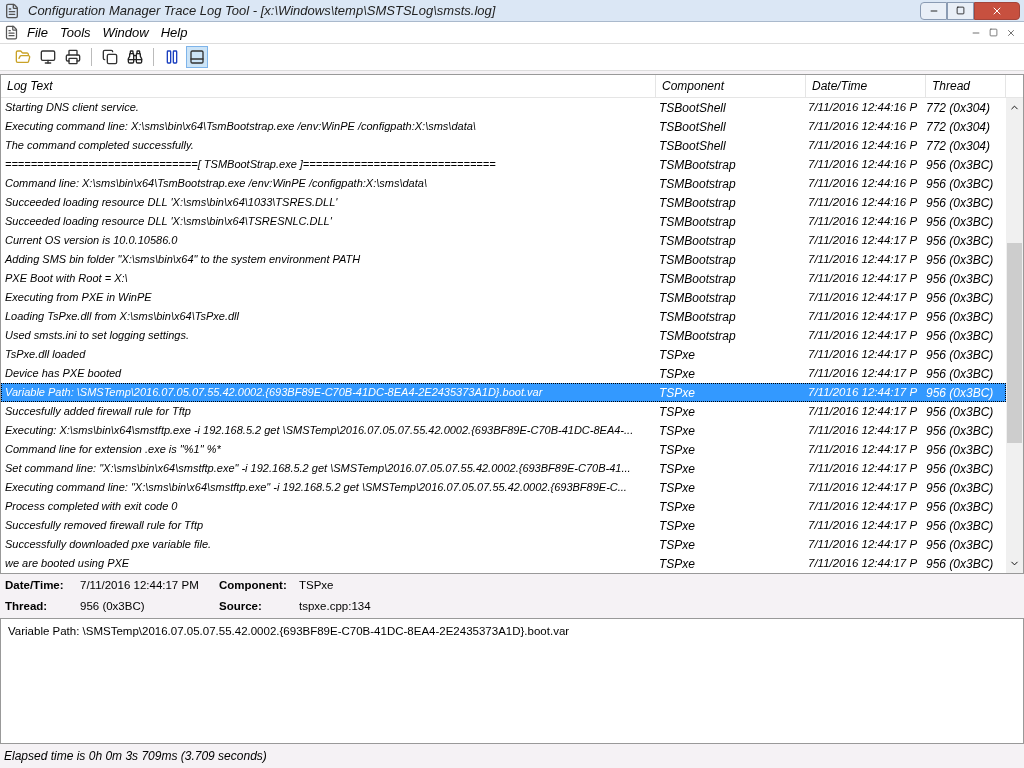 This screenshot has width=1024, height=768. I want to click on log-row: Device has PXE booted TSPxe 7/11/2016 12:44:17 P 956 (0x3BC), so click(503, 373).